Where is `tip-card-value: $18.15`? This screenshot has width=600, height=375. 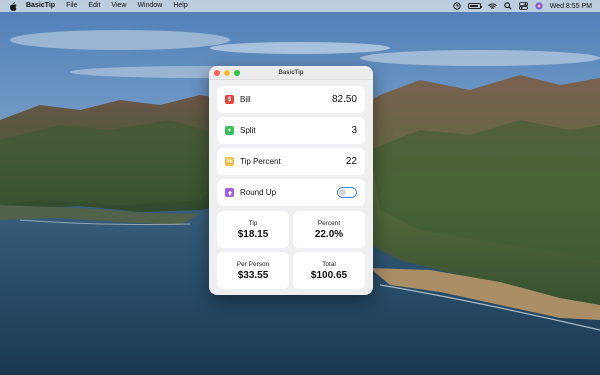 tip-card-value: $18.15 is located at coordinates (253, 234).